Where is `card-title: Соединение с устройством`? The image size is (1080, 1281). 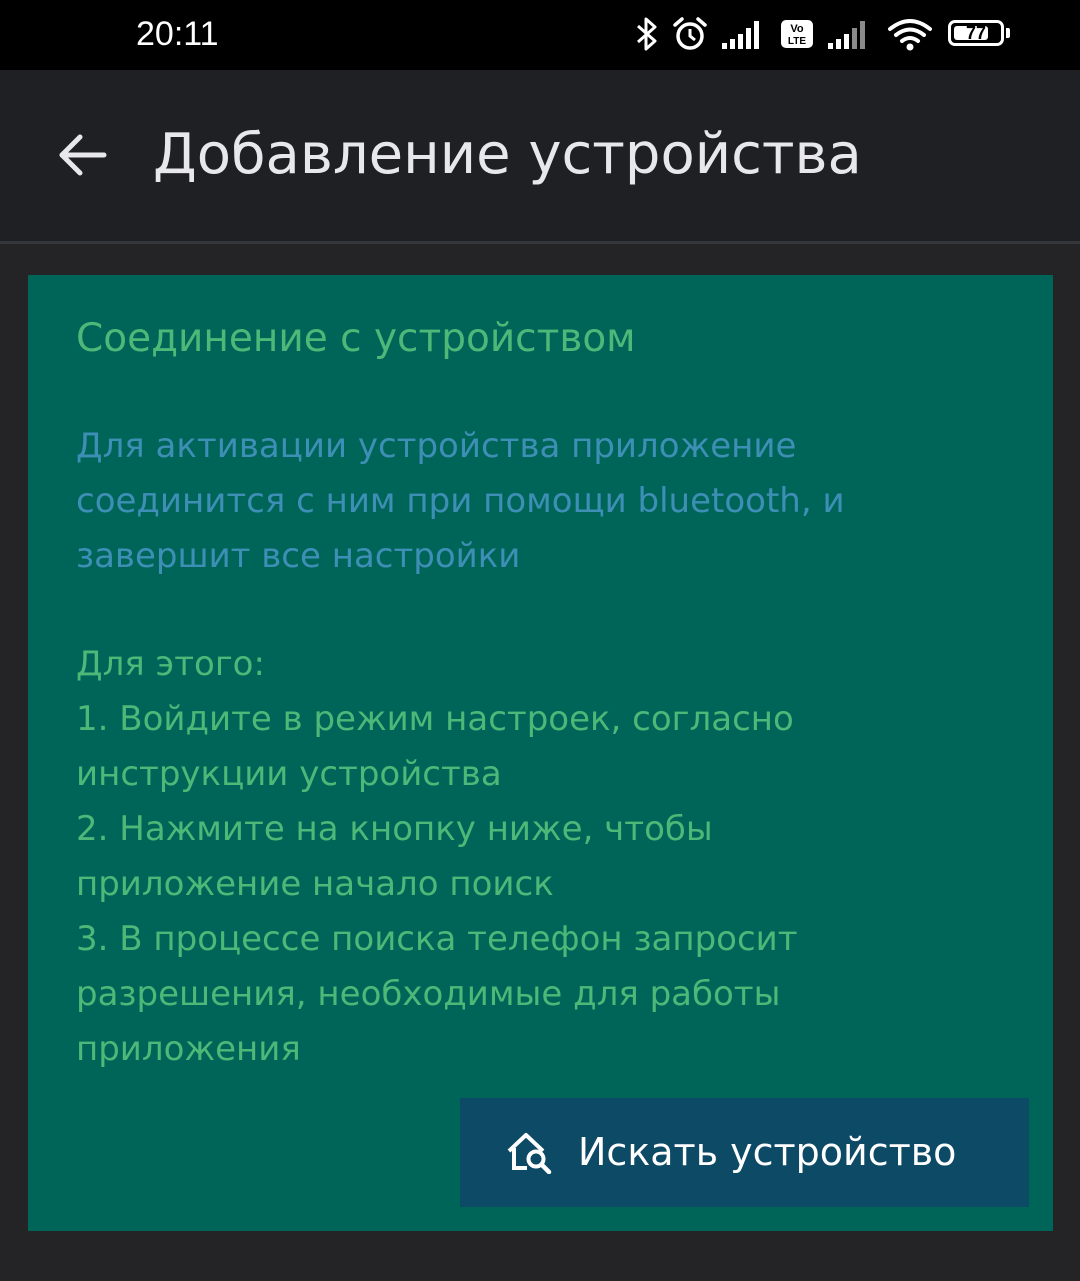
card-title: Соединение с устройством is located at coordinates (356, 338).